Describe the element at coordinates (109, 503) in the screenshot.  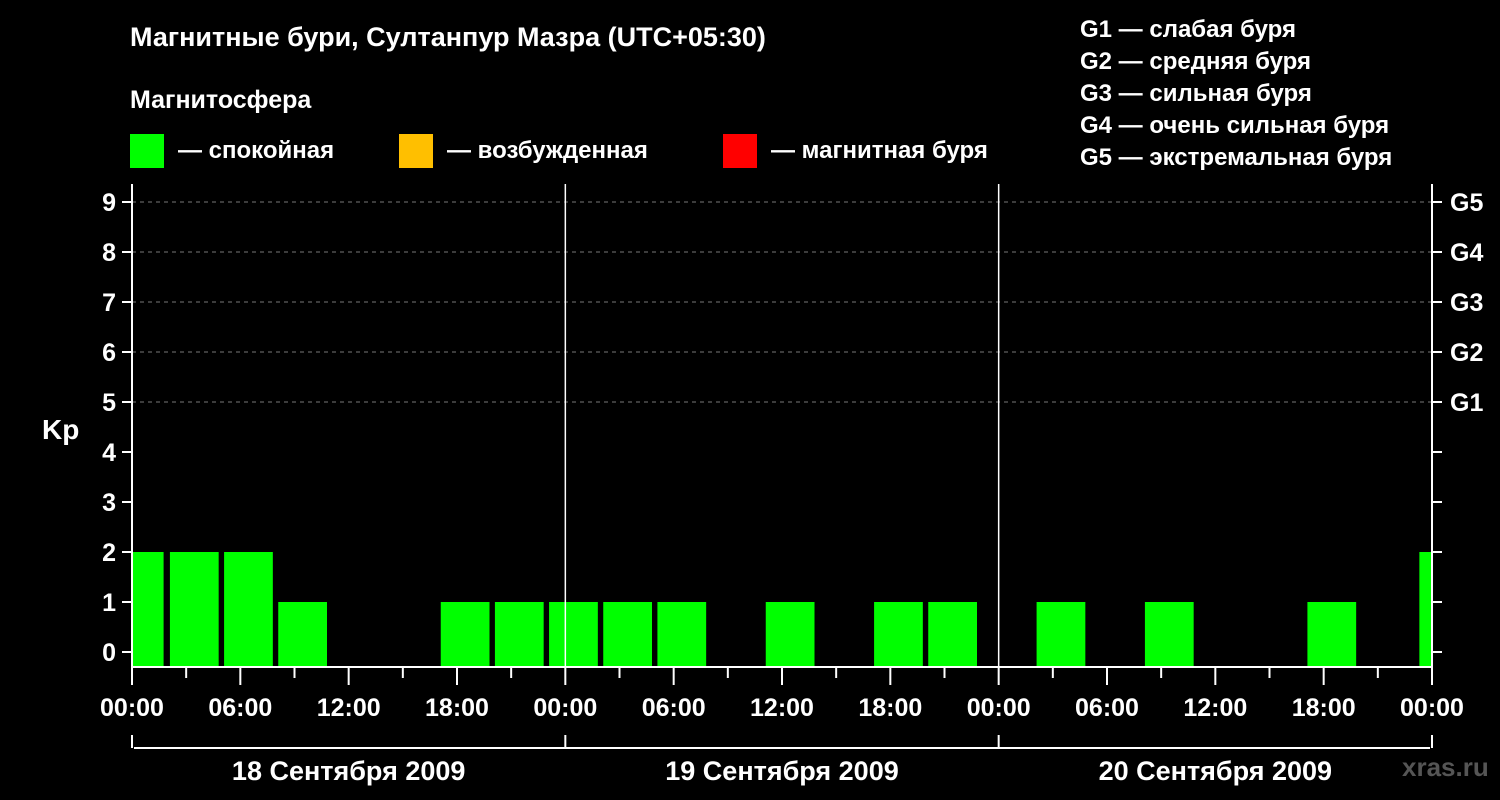
I see `y-tick-label: 3` at that location.